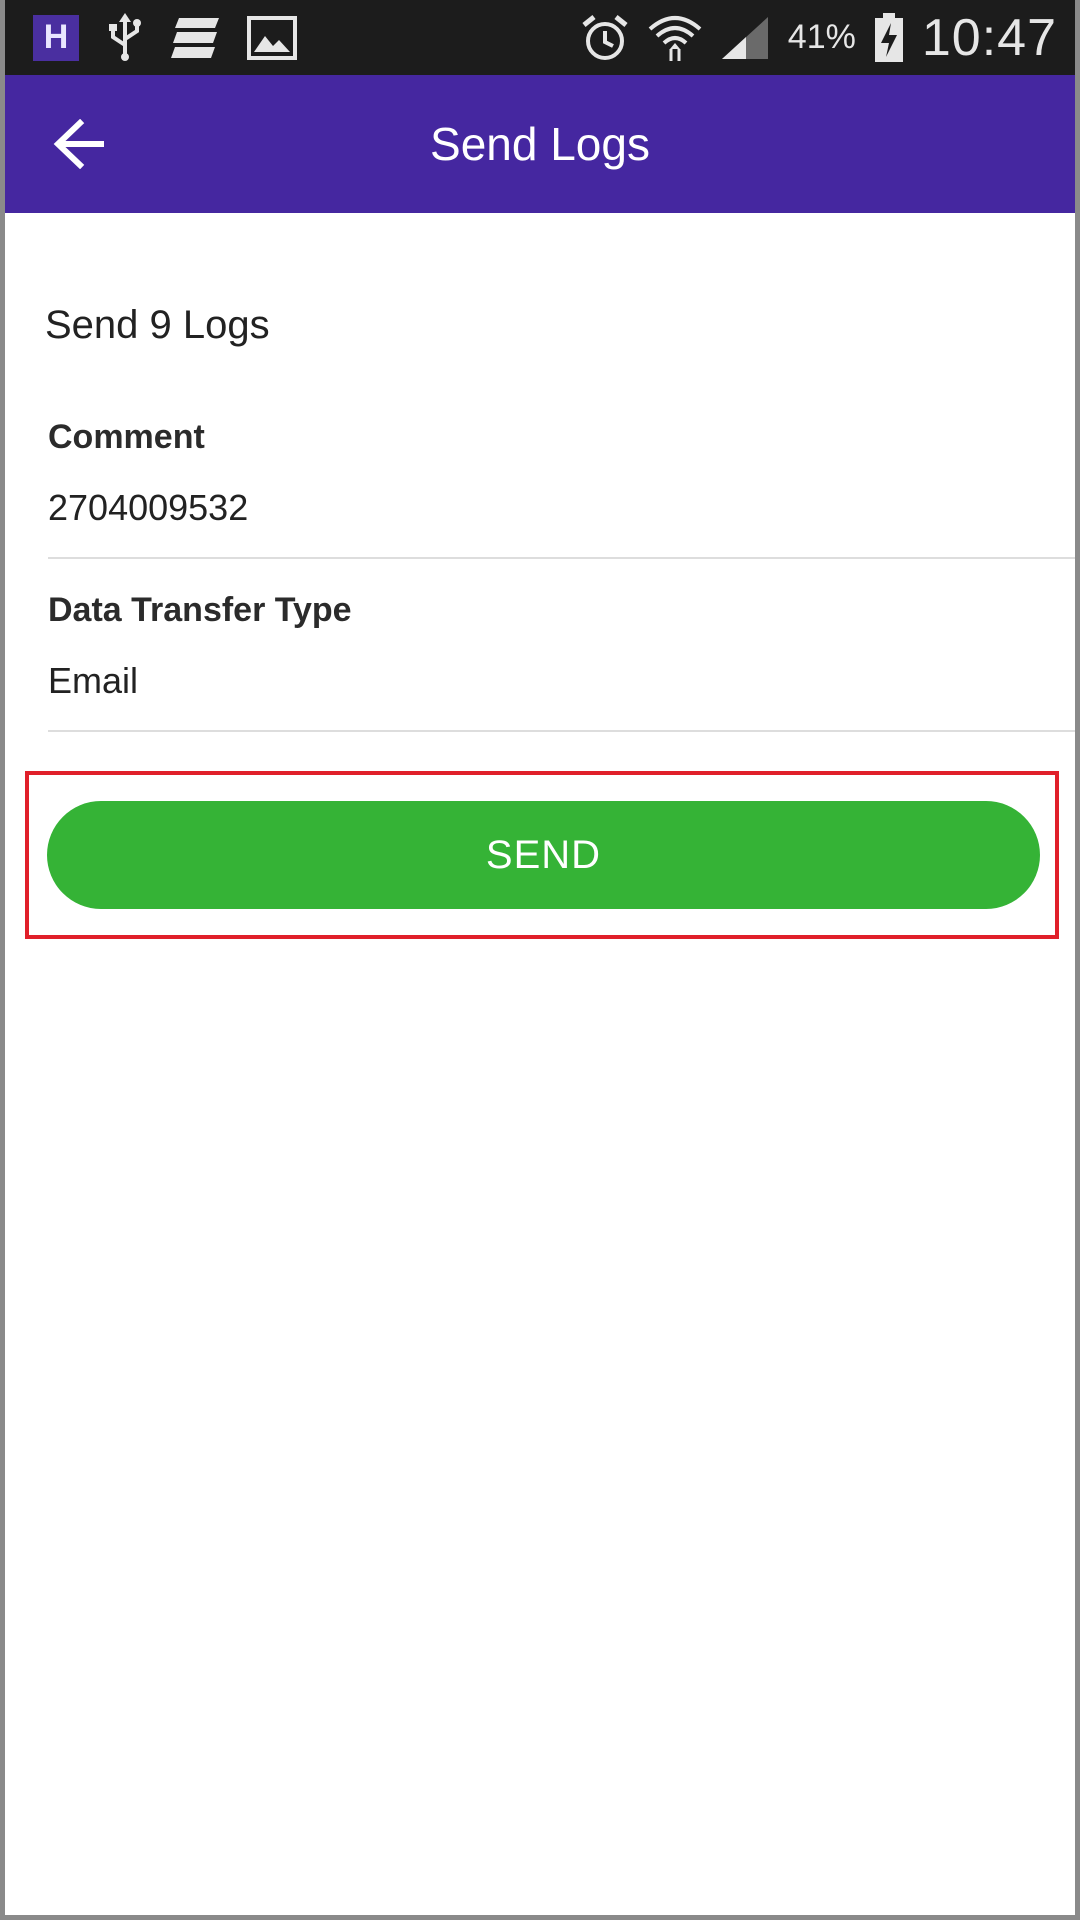 The width and height of the screenshot is (1080, 1920). I want to click on h-app-badge-letter: H, so click(56, 37).